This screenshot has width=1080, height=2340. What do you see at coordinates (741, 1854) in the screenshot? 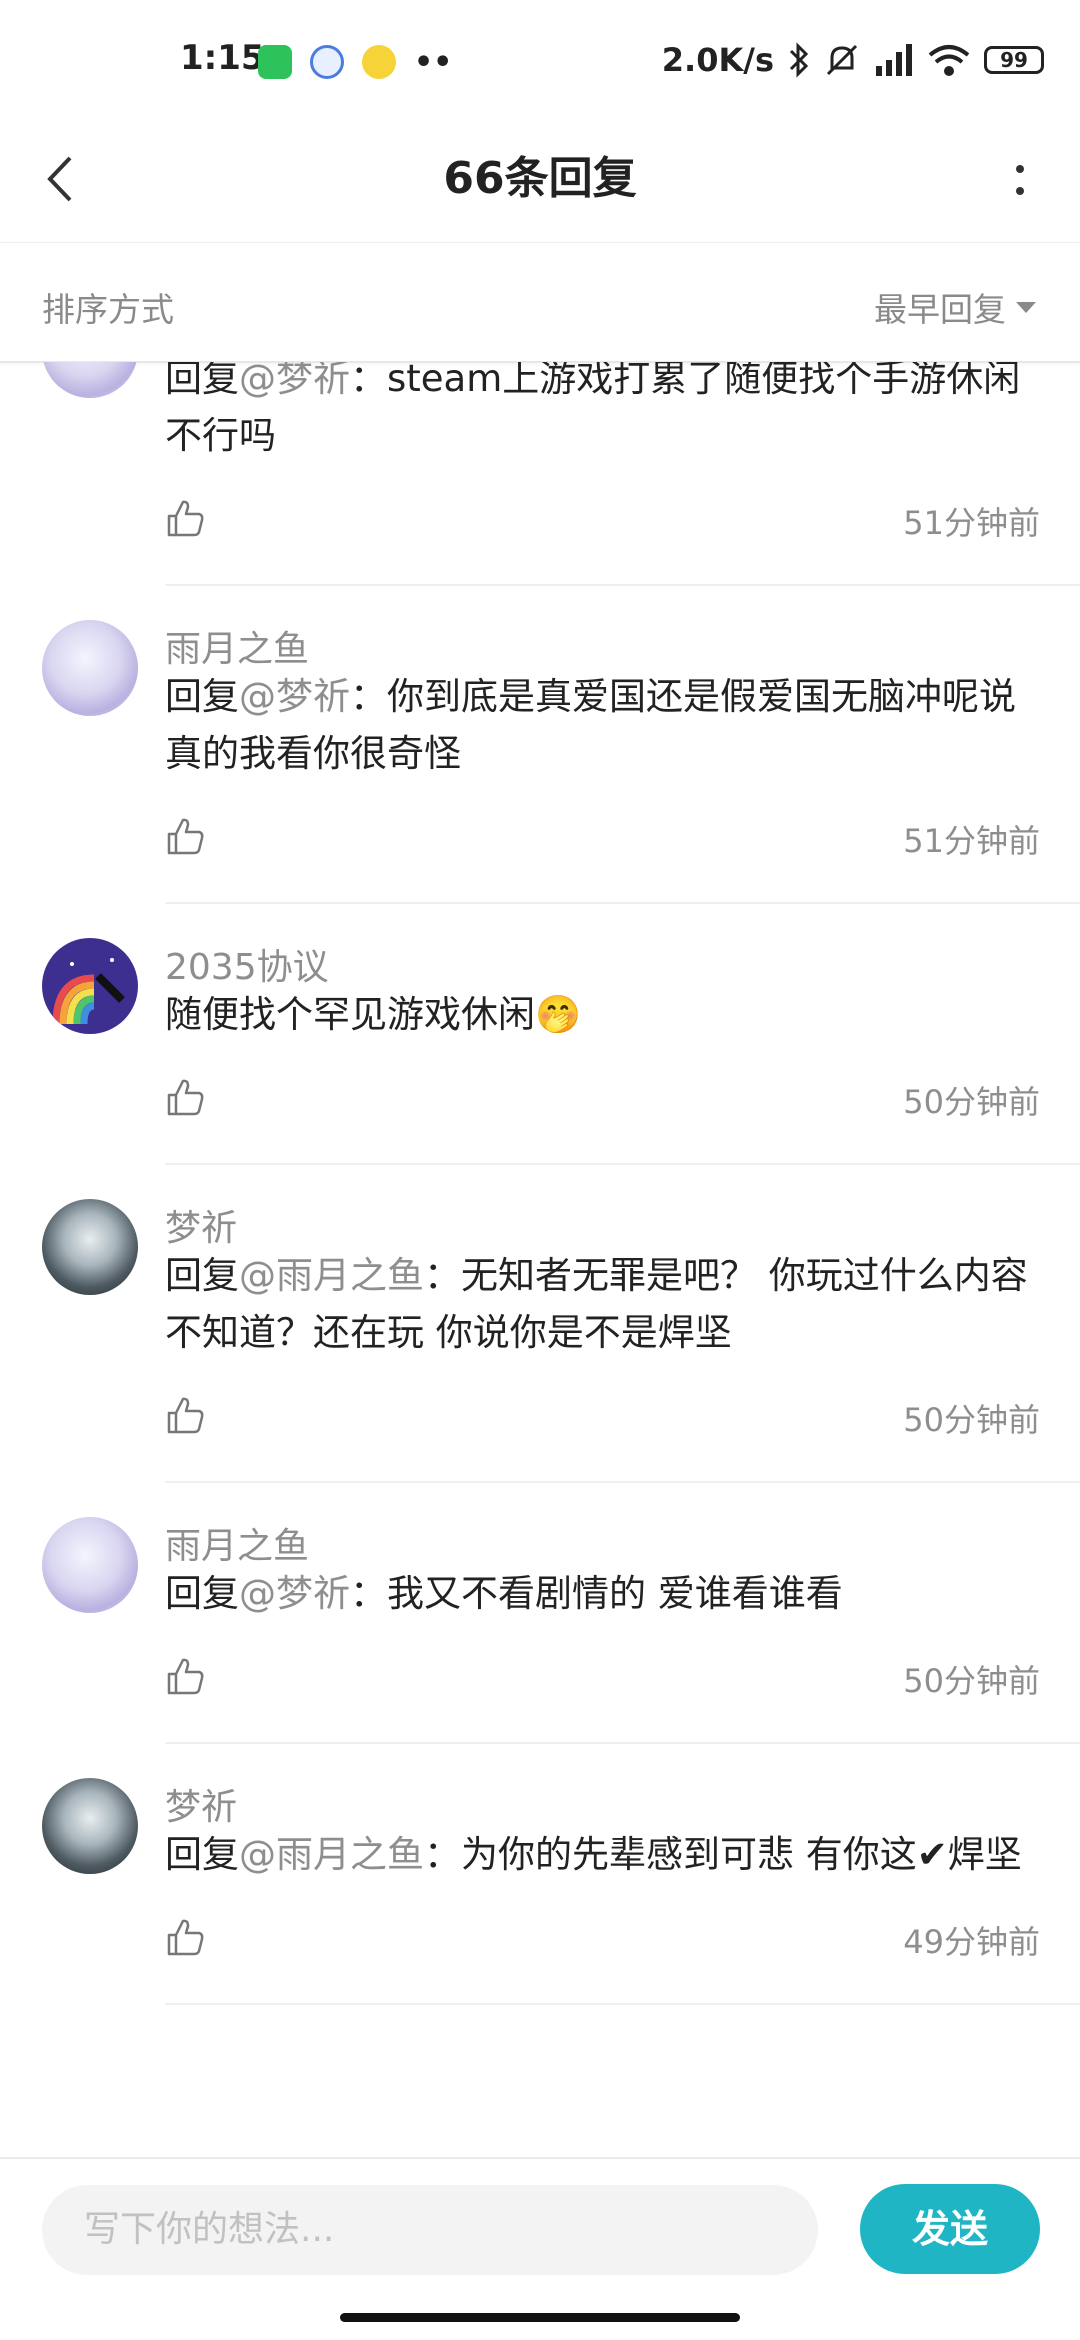
I see `comment-body: 为你的先辈感到可悲 有你这✔焊坚` at bounding box center [741, 1854].